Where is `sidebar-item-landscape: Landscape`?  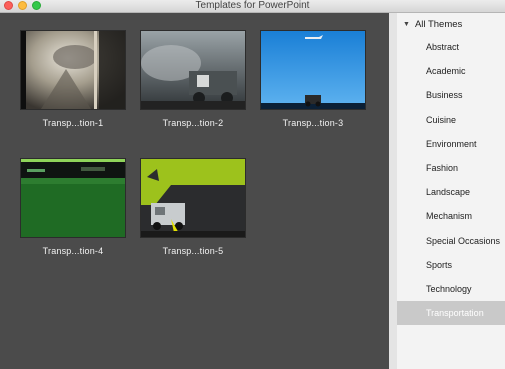
sidebar-item-landscape: Landscape is located at coordinates (451, 192).